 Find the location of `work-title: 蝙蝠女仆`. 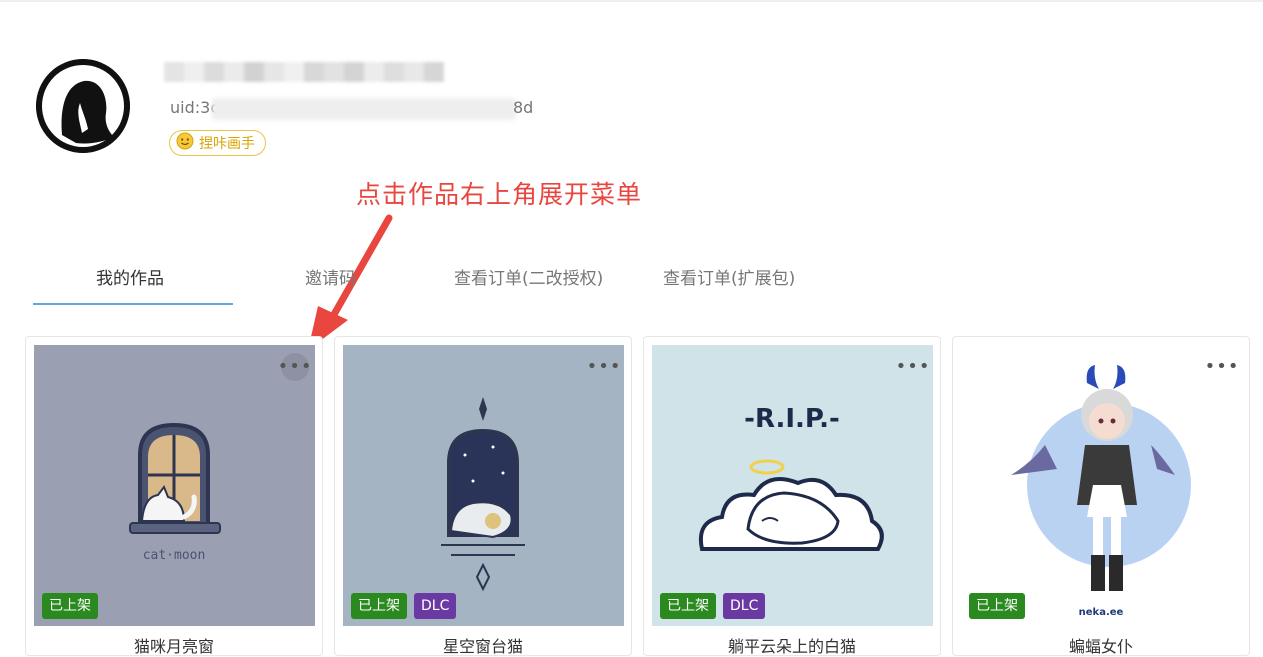

work-title: 蝙蝠女仆 is located at coordinates (1101, 645).